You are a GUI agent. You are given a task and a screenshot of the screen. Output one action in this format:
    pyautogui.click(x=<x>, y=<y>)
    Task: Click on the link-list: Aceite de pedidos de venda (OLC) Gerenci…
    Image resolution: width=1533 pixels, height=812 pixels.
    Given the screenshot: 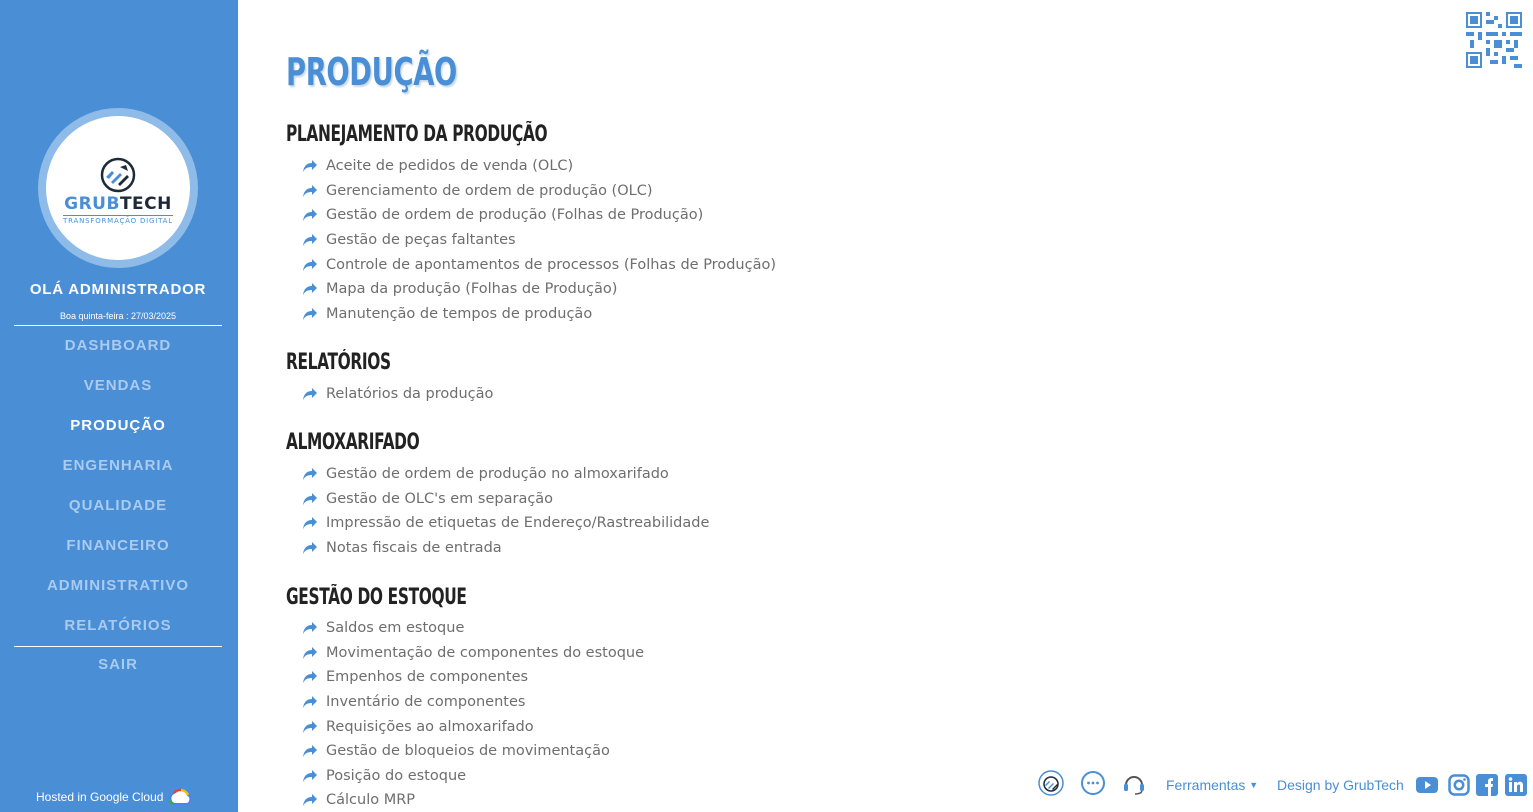 What is the action you would take?
    pyautogui.click(x=539, y=240)
    